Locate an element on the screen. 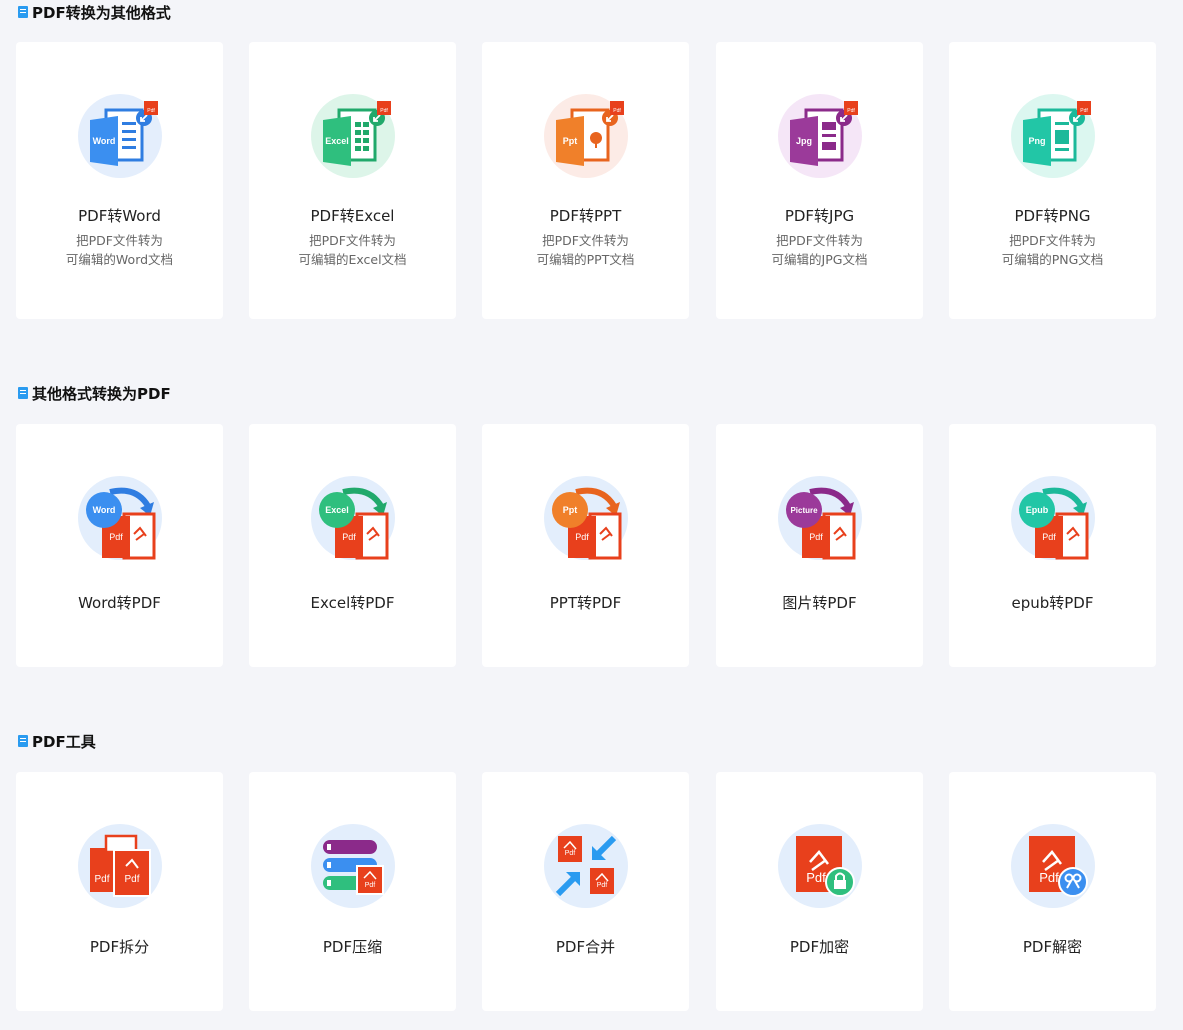 The height and width of the screenshot is (1030, 1183). decrypt-icon: Pdf is located at coordinates (1053, 866).